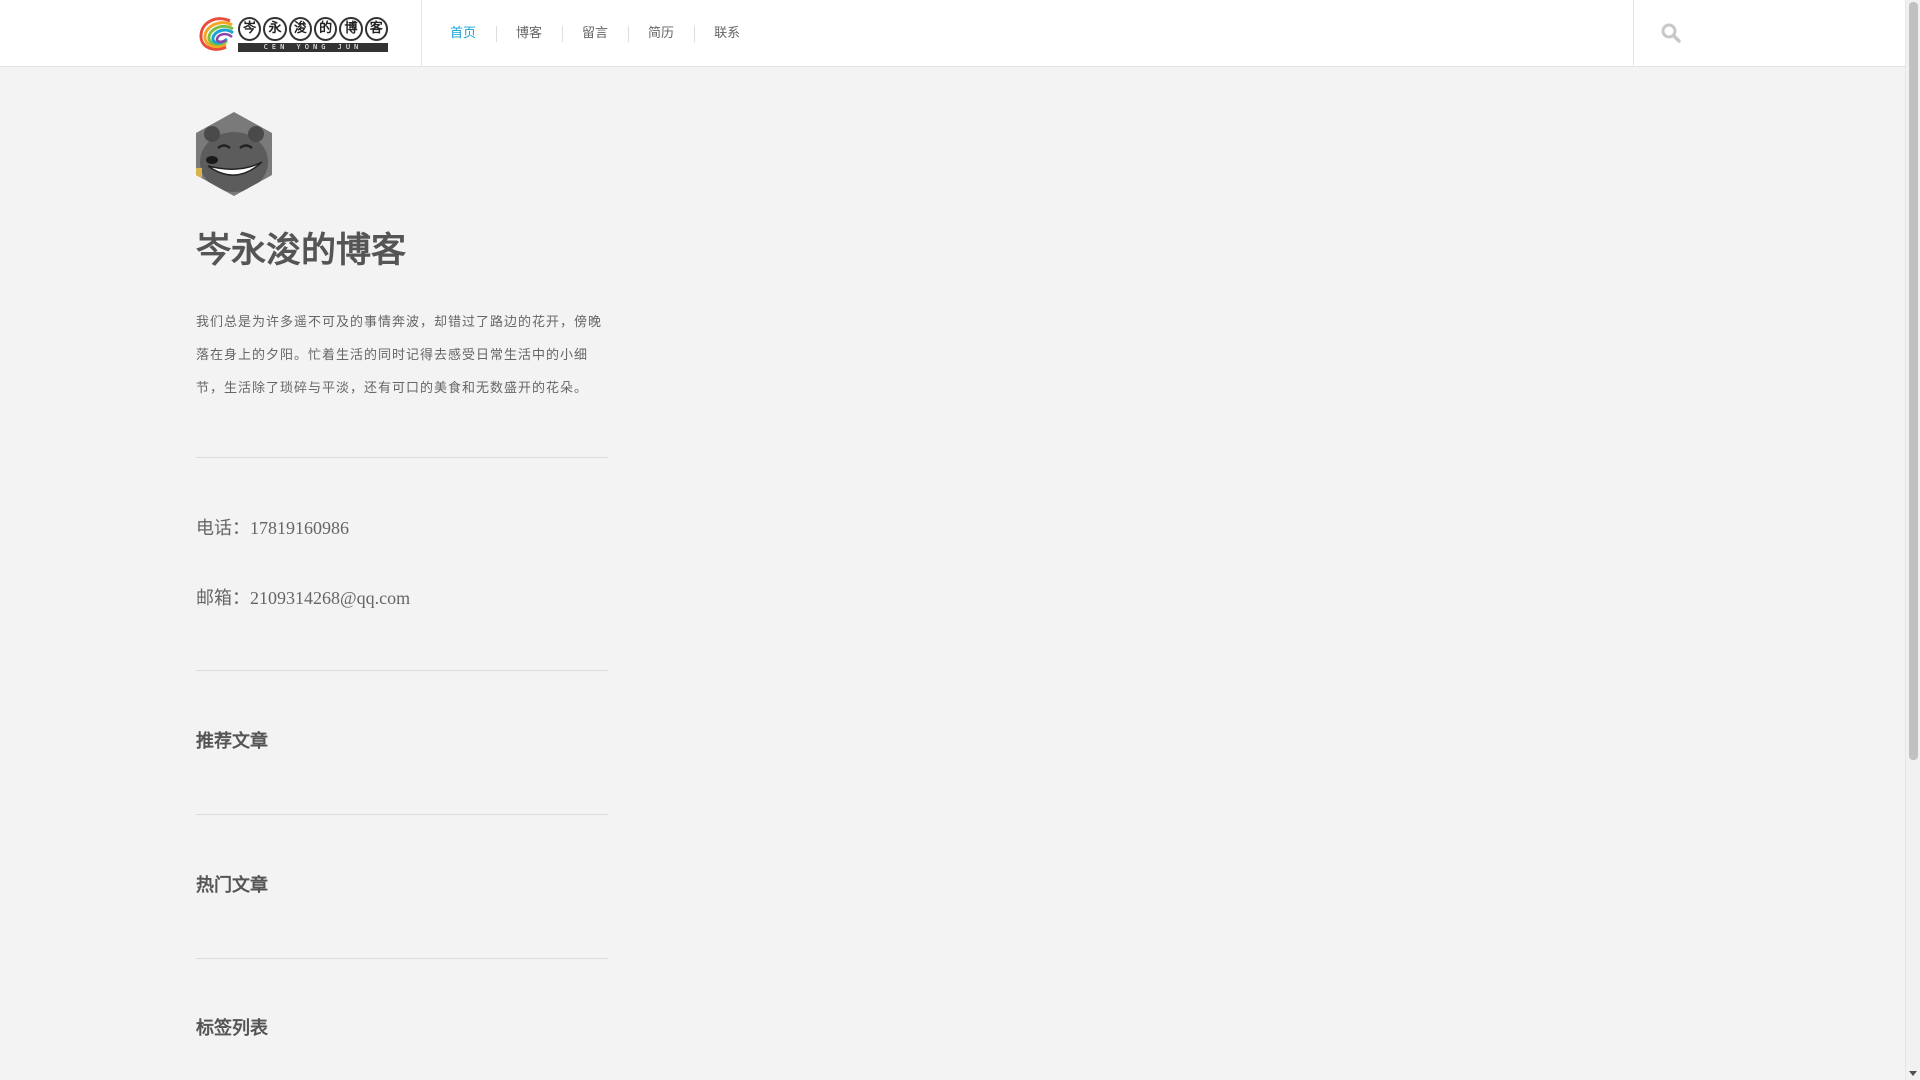  I want to click on phone-value: 17819160986, so click(299, 528).